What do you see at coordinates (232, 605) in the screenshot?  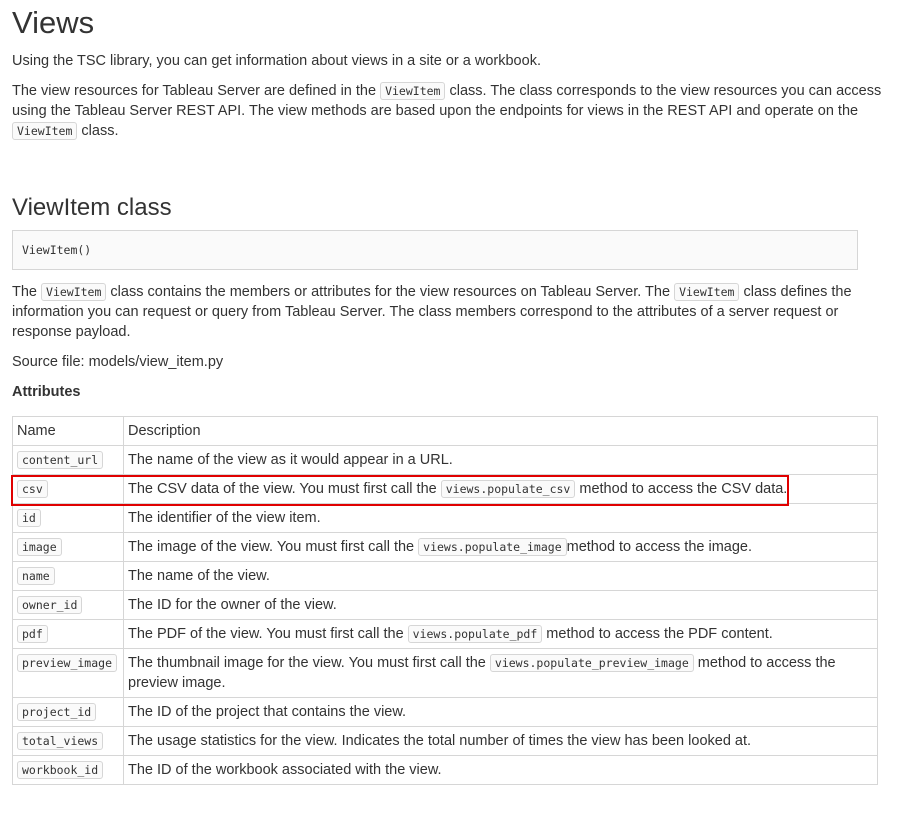 I see `description-text: The ID for the owner of the view.` at bounding box center [232, 605].